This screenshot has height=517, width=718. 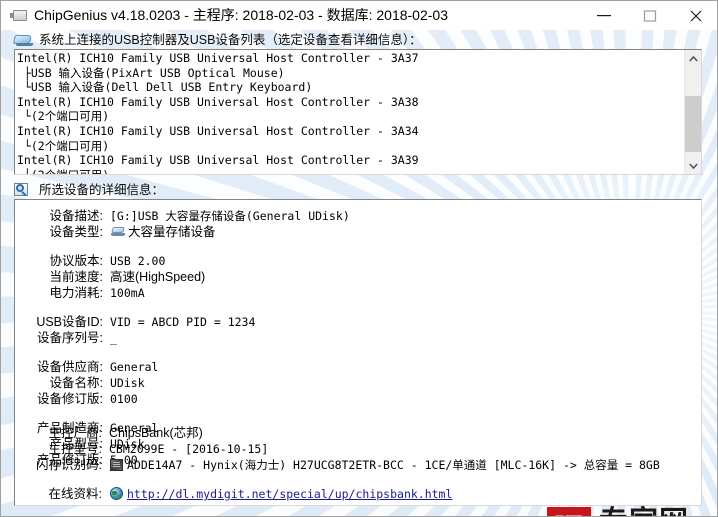 I want to click on value-current-speed: 高速(HighSpeed), so click(x=158, y=277).